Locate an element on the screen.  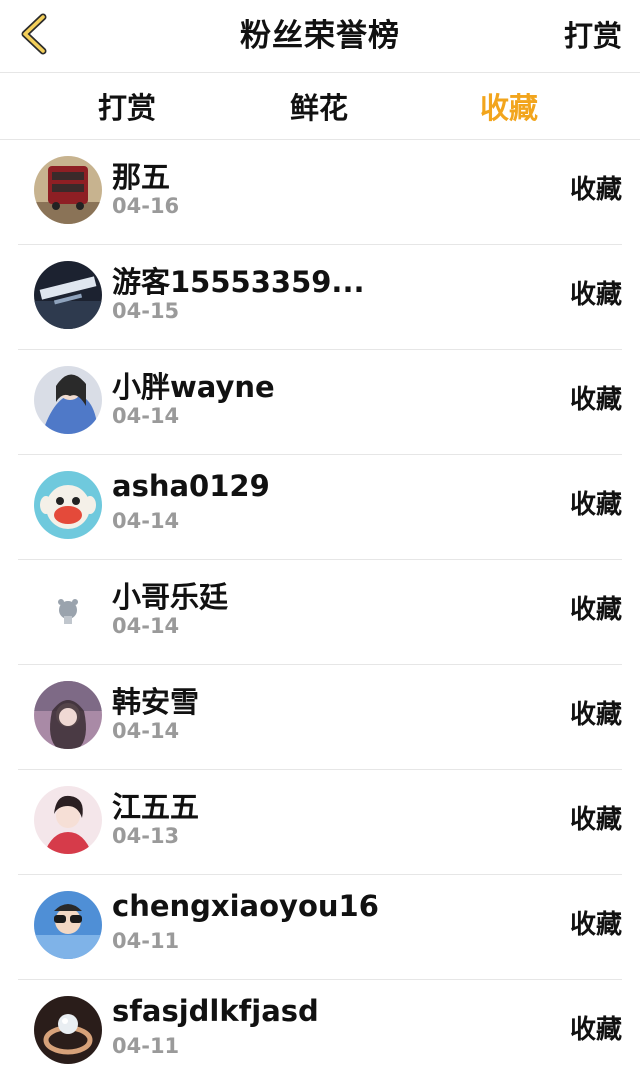
tab-bar: 打赏 鲜花 收藏 is located at coordinates (320, 106).